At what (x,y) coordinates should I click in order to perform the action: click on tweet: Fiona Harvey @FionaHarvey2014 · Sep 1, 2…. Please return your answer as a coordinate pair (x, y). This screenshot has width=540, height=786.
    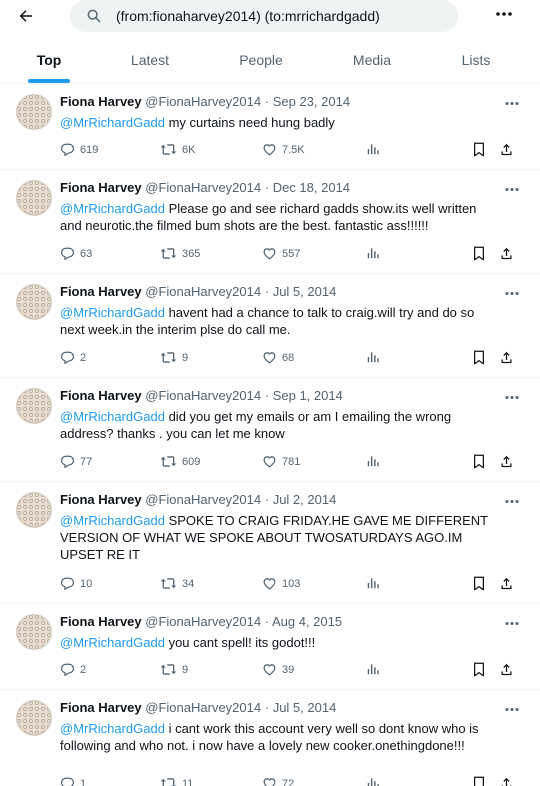
    Looking at the image, I should click on (270, 430).